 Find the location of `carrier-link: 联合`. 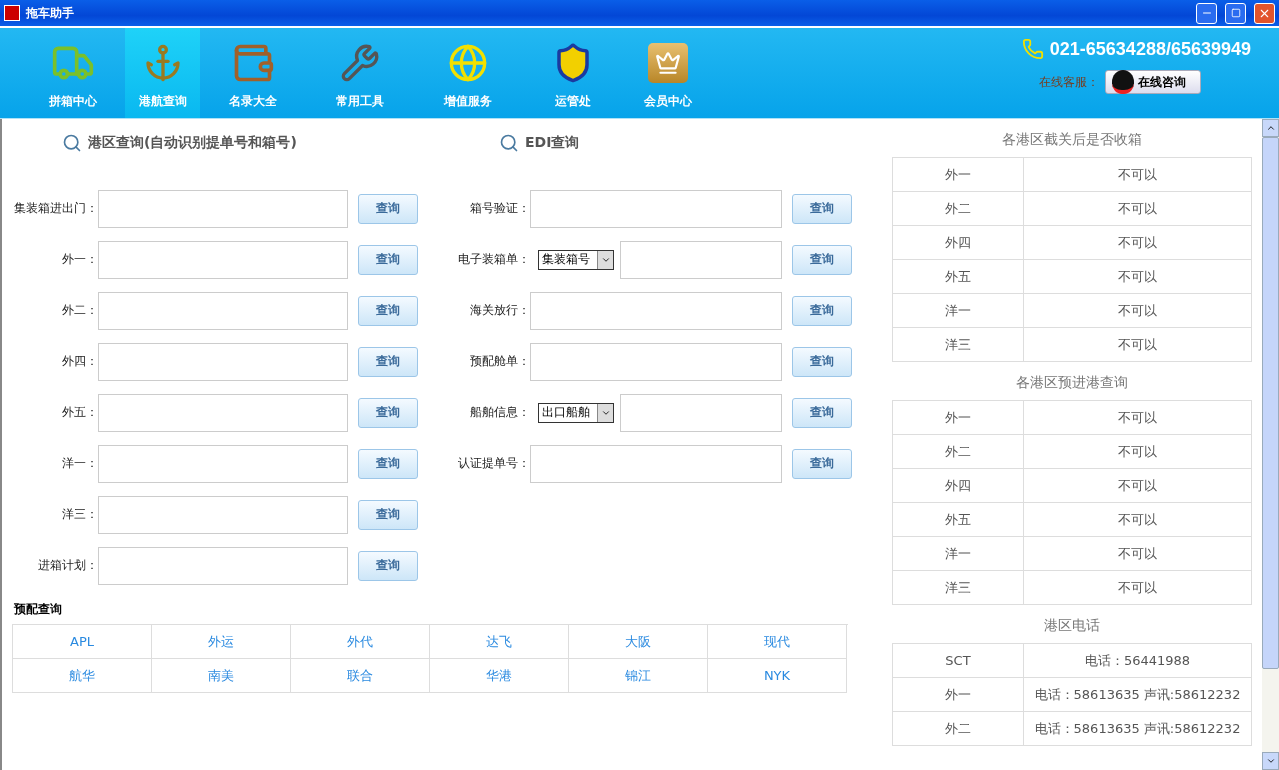

carrier-link: 联合 is located at coordinates (360, 676).